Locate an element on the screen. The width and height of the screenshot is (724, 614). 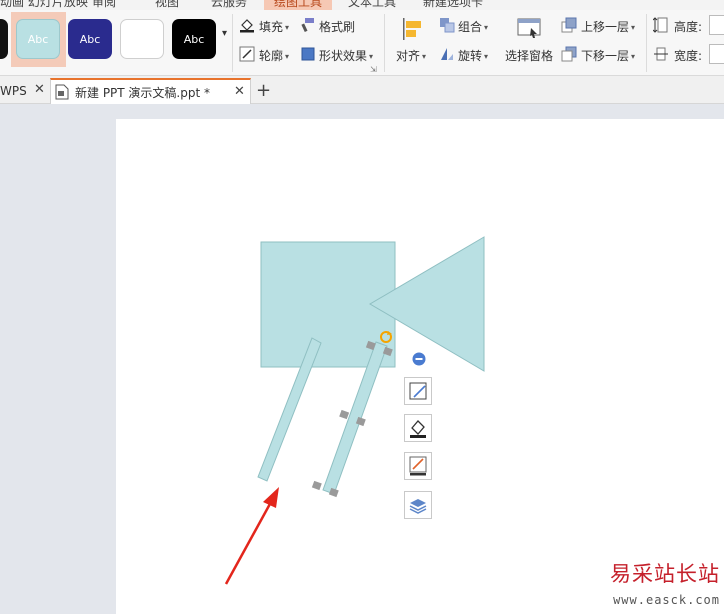
outline-button-float is located at coordinates (418, 466).